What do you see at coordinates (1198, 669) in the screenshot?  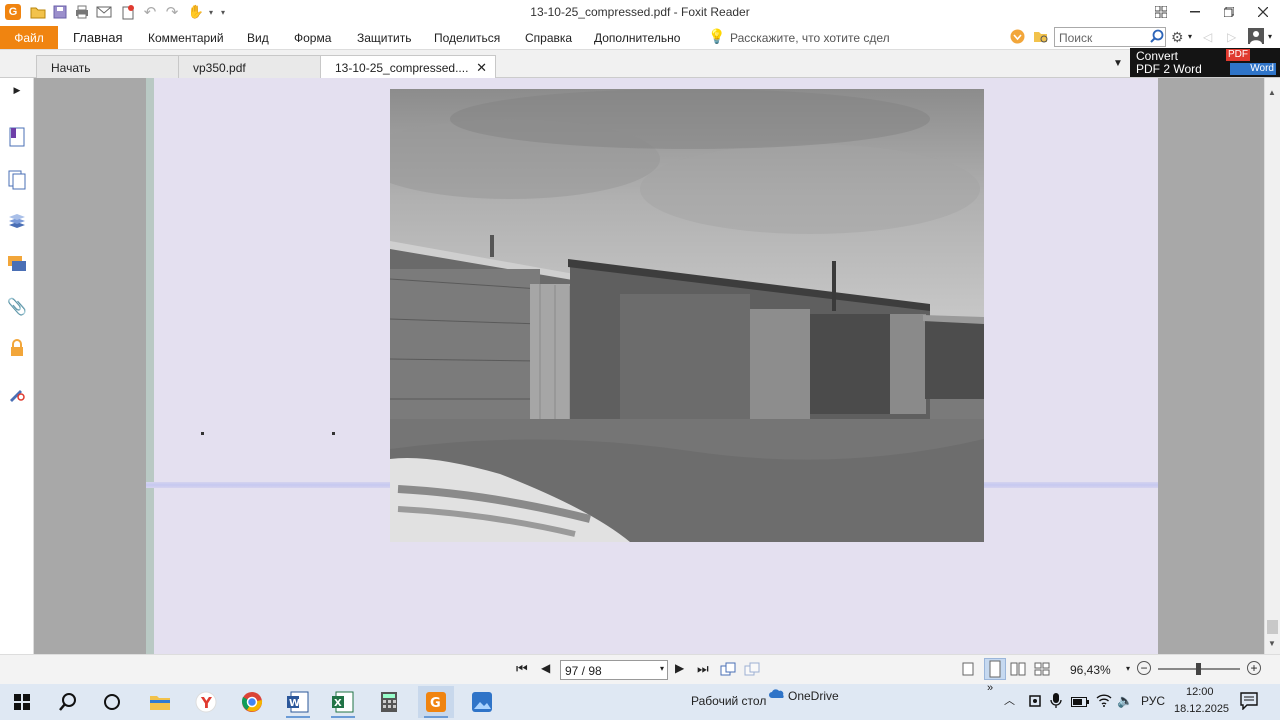 I see `zoom-slider-thumb` at bounding box center [1198, 669].